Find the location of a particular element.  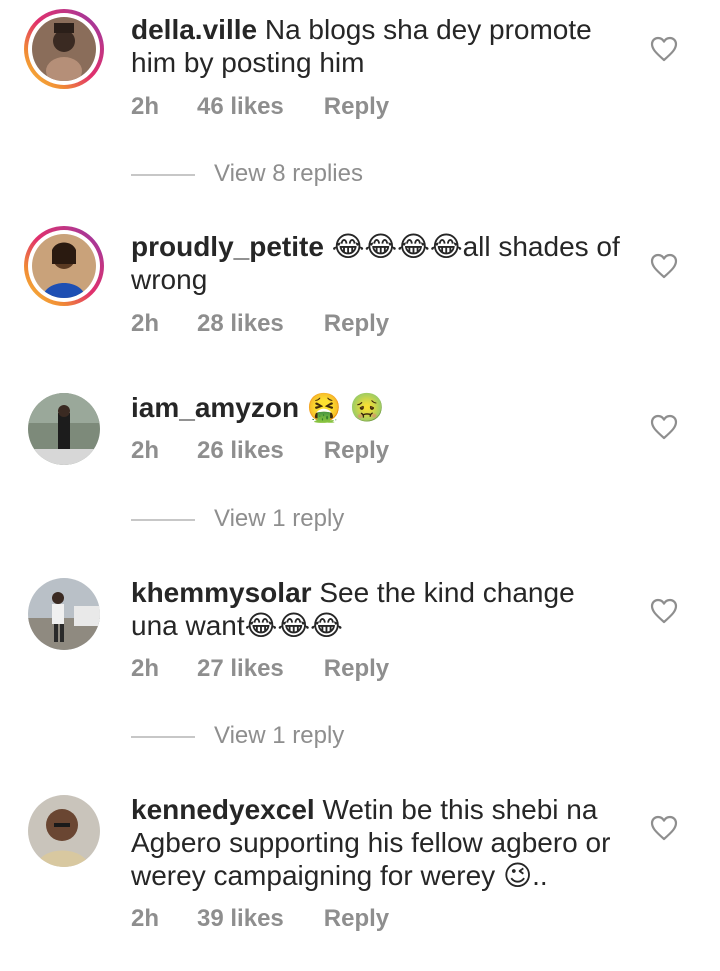

comment-text: proudly_petite 😂😂😂😂all shades of wrong is located at coordinates (376, 263).